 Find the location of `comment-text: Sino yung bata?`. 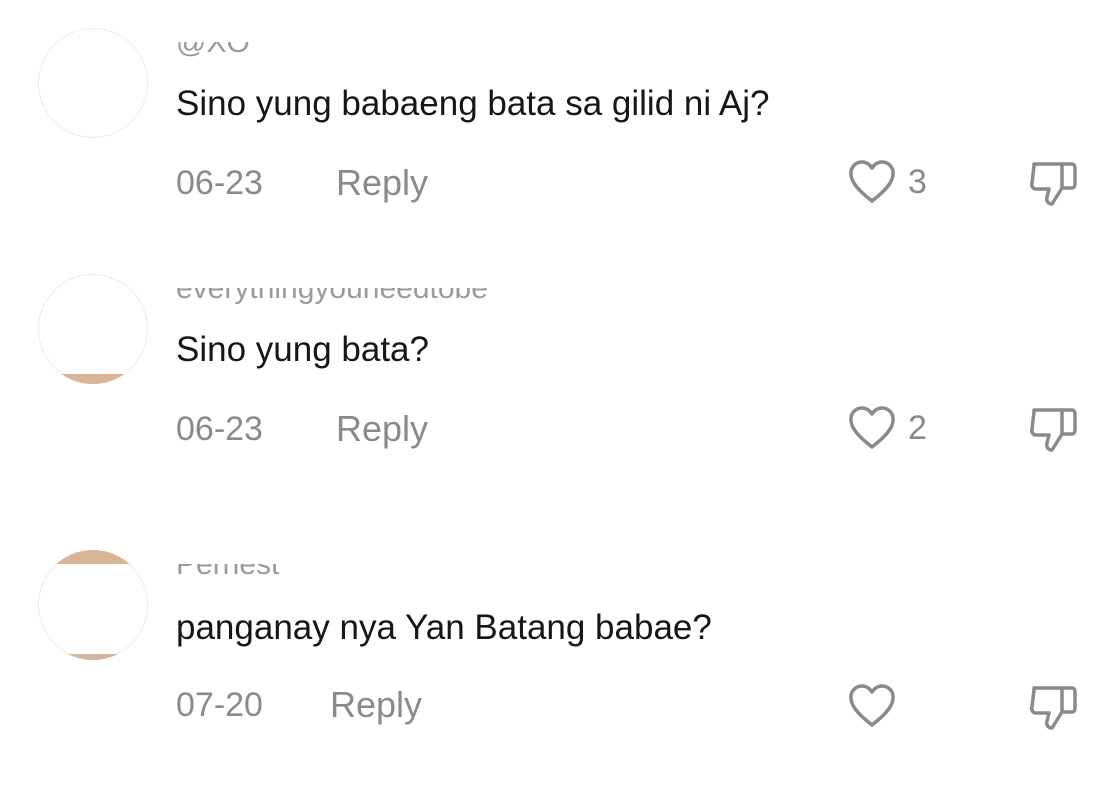

comment-text: Sino yung bata? is located at coordinates (302, 349).